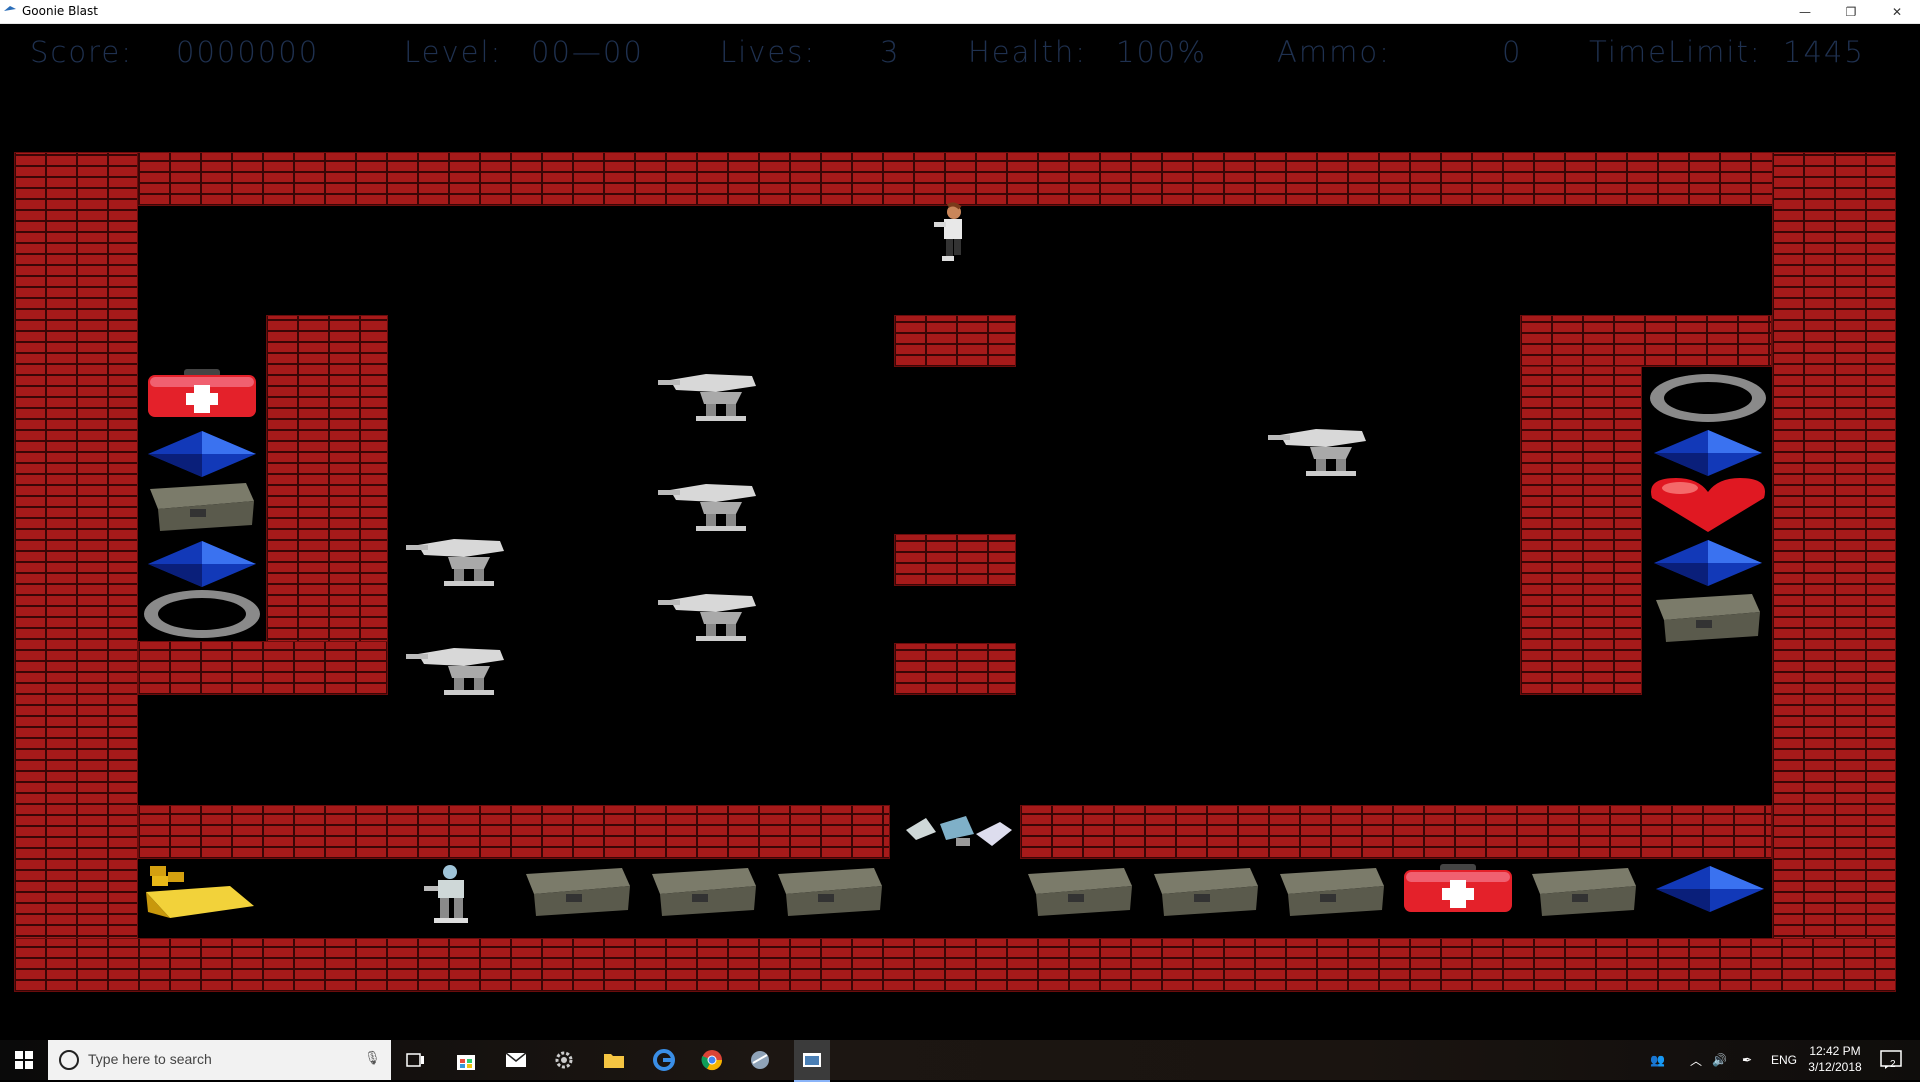 The image size is (1920, 1082). I want to click on task-view-icon, so click(416, 1060).